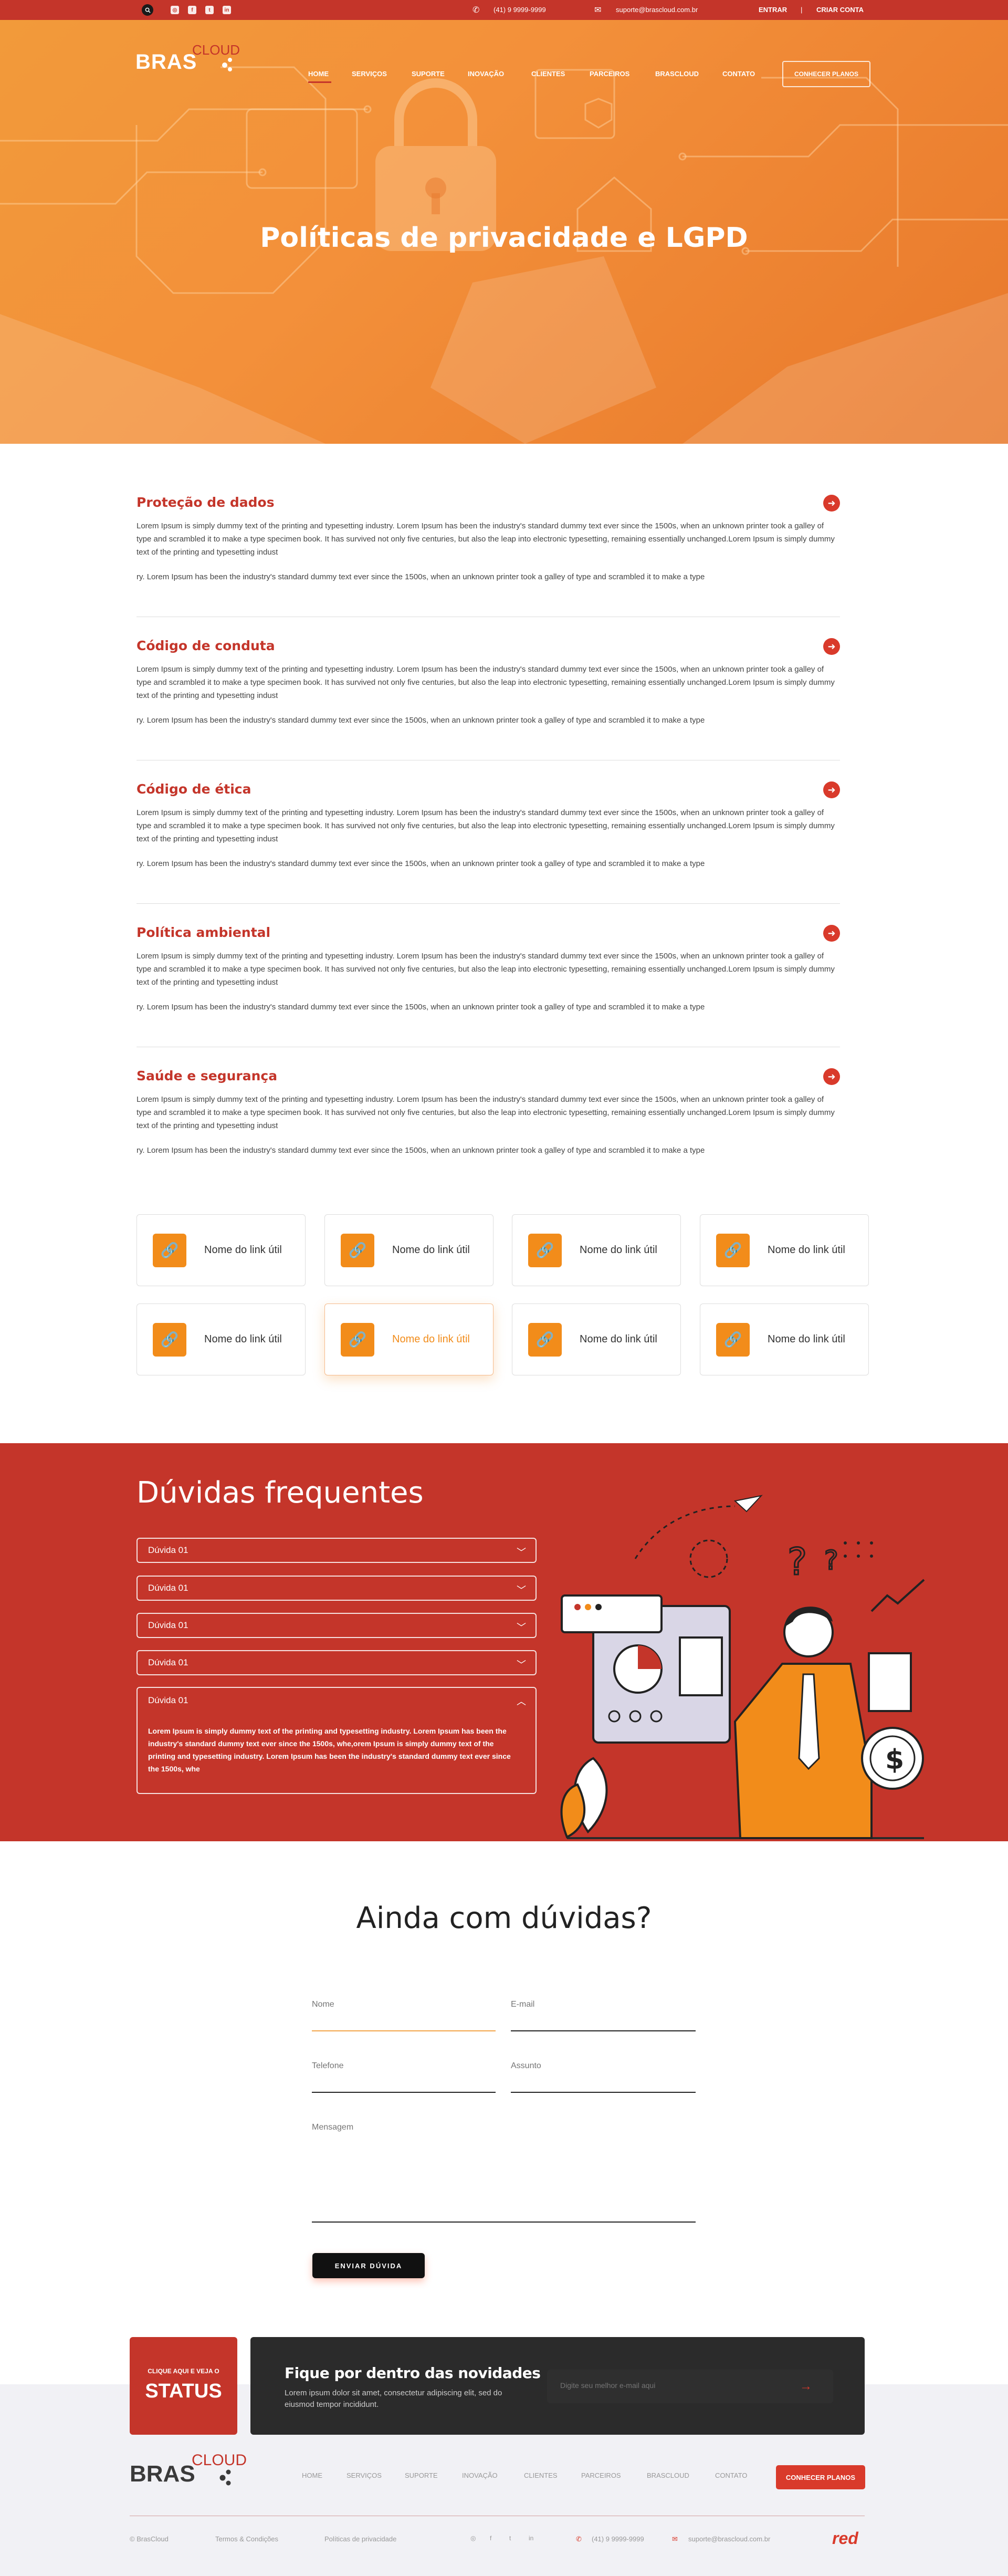 Image resolution: width=1008 pixels, height=2576 pixels. I want to click on nav-inovacao: INOVAÇÃO, so click(486, 74).